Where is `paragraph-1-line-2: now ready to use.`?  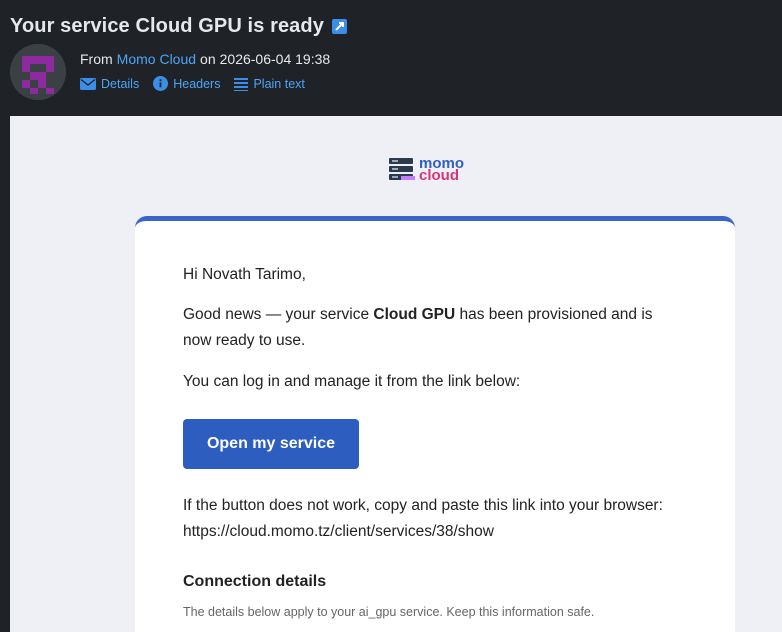 paragraph-1-line-2: now ready to use. is located at coordinates (244, 340).